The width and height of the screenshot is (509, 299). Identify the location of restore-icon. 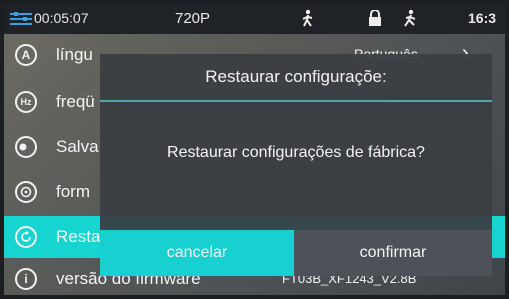
(26, 237).